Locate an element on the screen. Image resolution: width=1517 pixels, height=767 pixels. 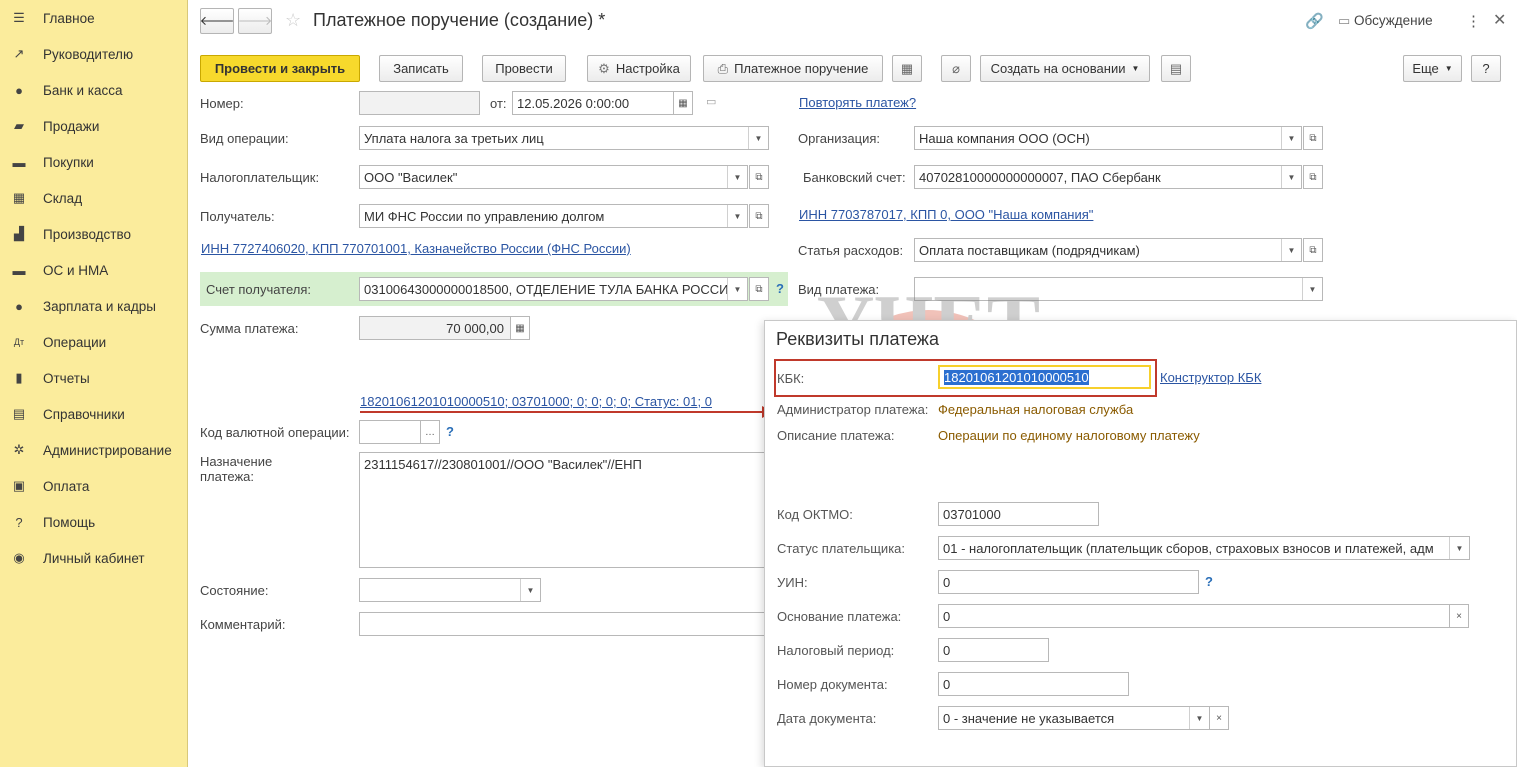
operation-select: Уплата налога за третьих лиц ▼ is located at coordinates (564, 138).